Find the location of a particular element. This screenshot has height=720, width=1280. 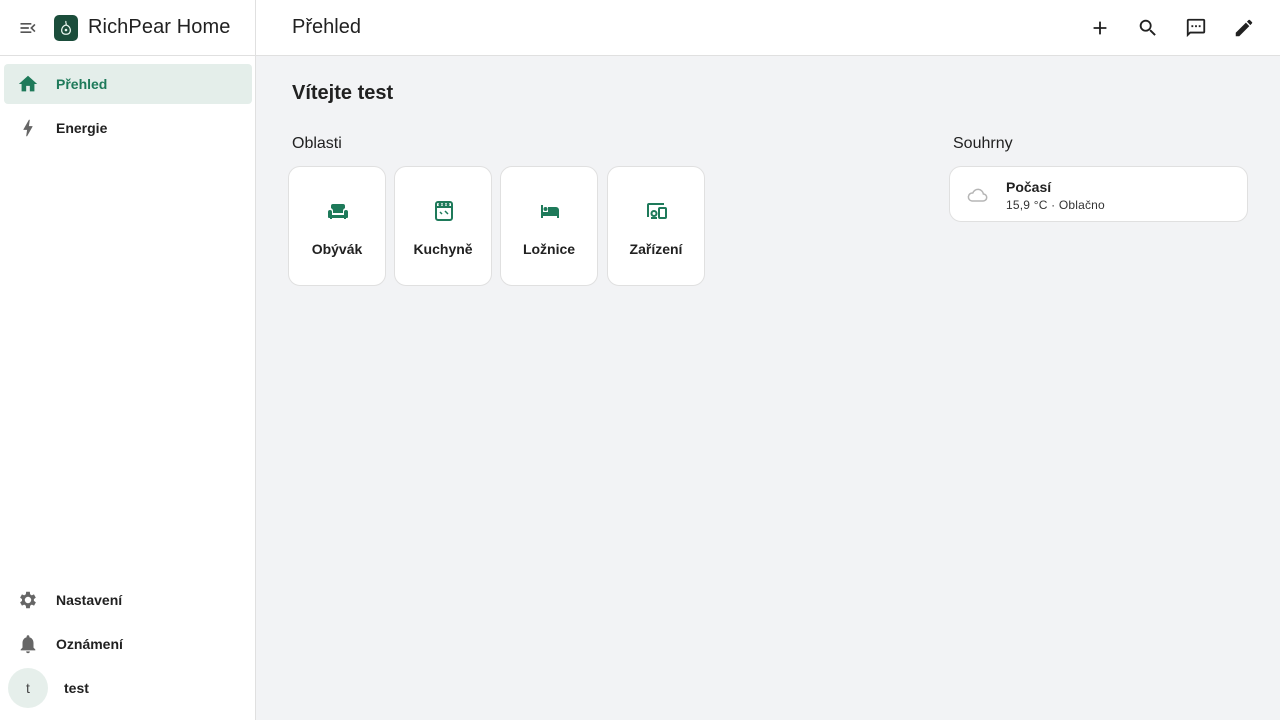

sidebar-header: RichPear Home is located at coordinates (127, 28).